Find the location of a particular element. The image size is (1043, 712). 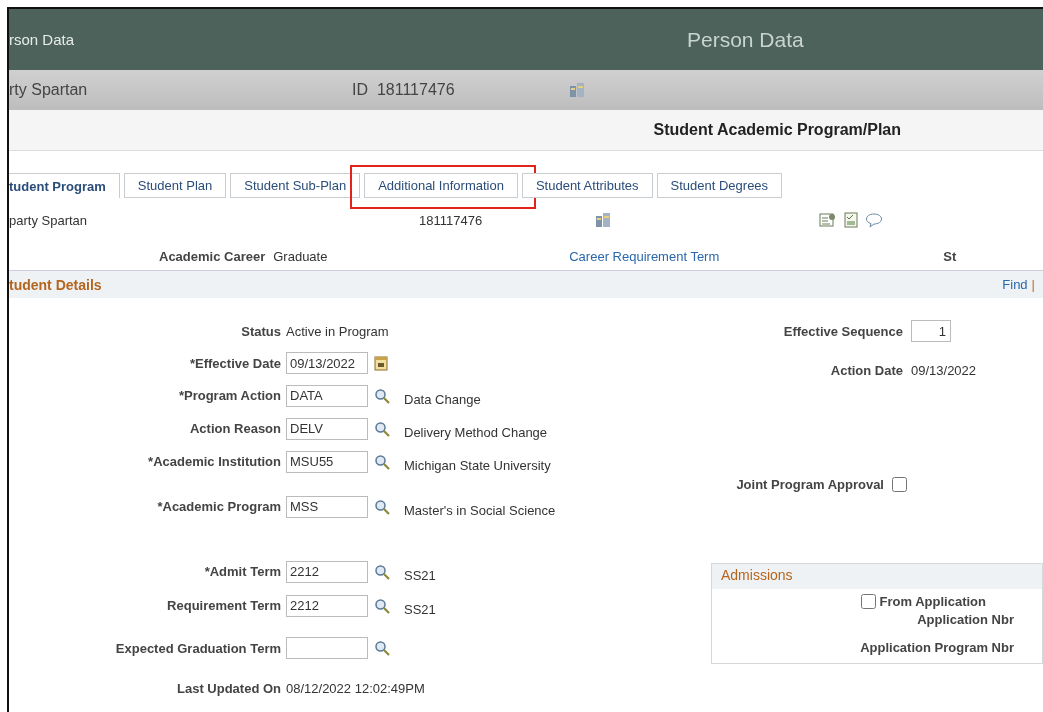

field-label: Expected Graduation Term is located at coordinates (197, 648).